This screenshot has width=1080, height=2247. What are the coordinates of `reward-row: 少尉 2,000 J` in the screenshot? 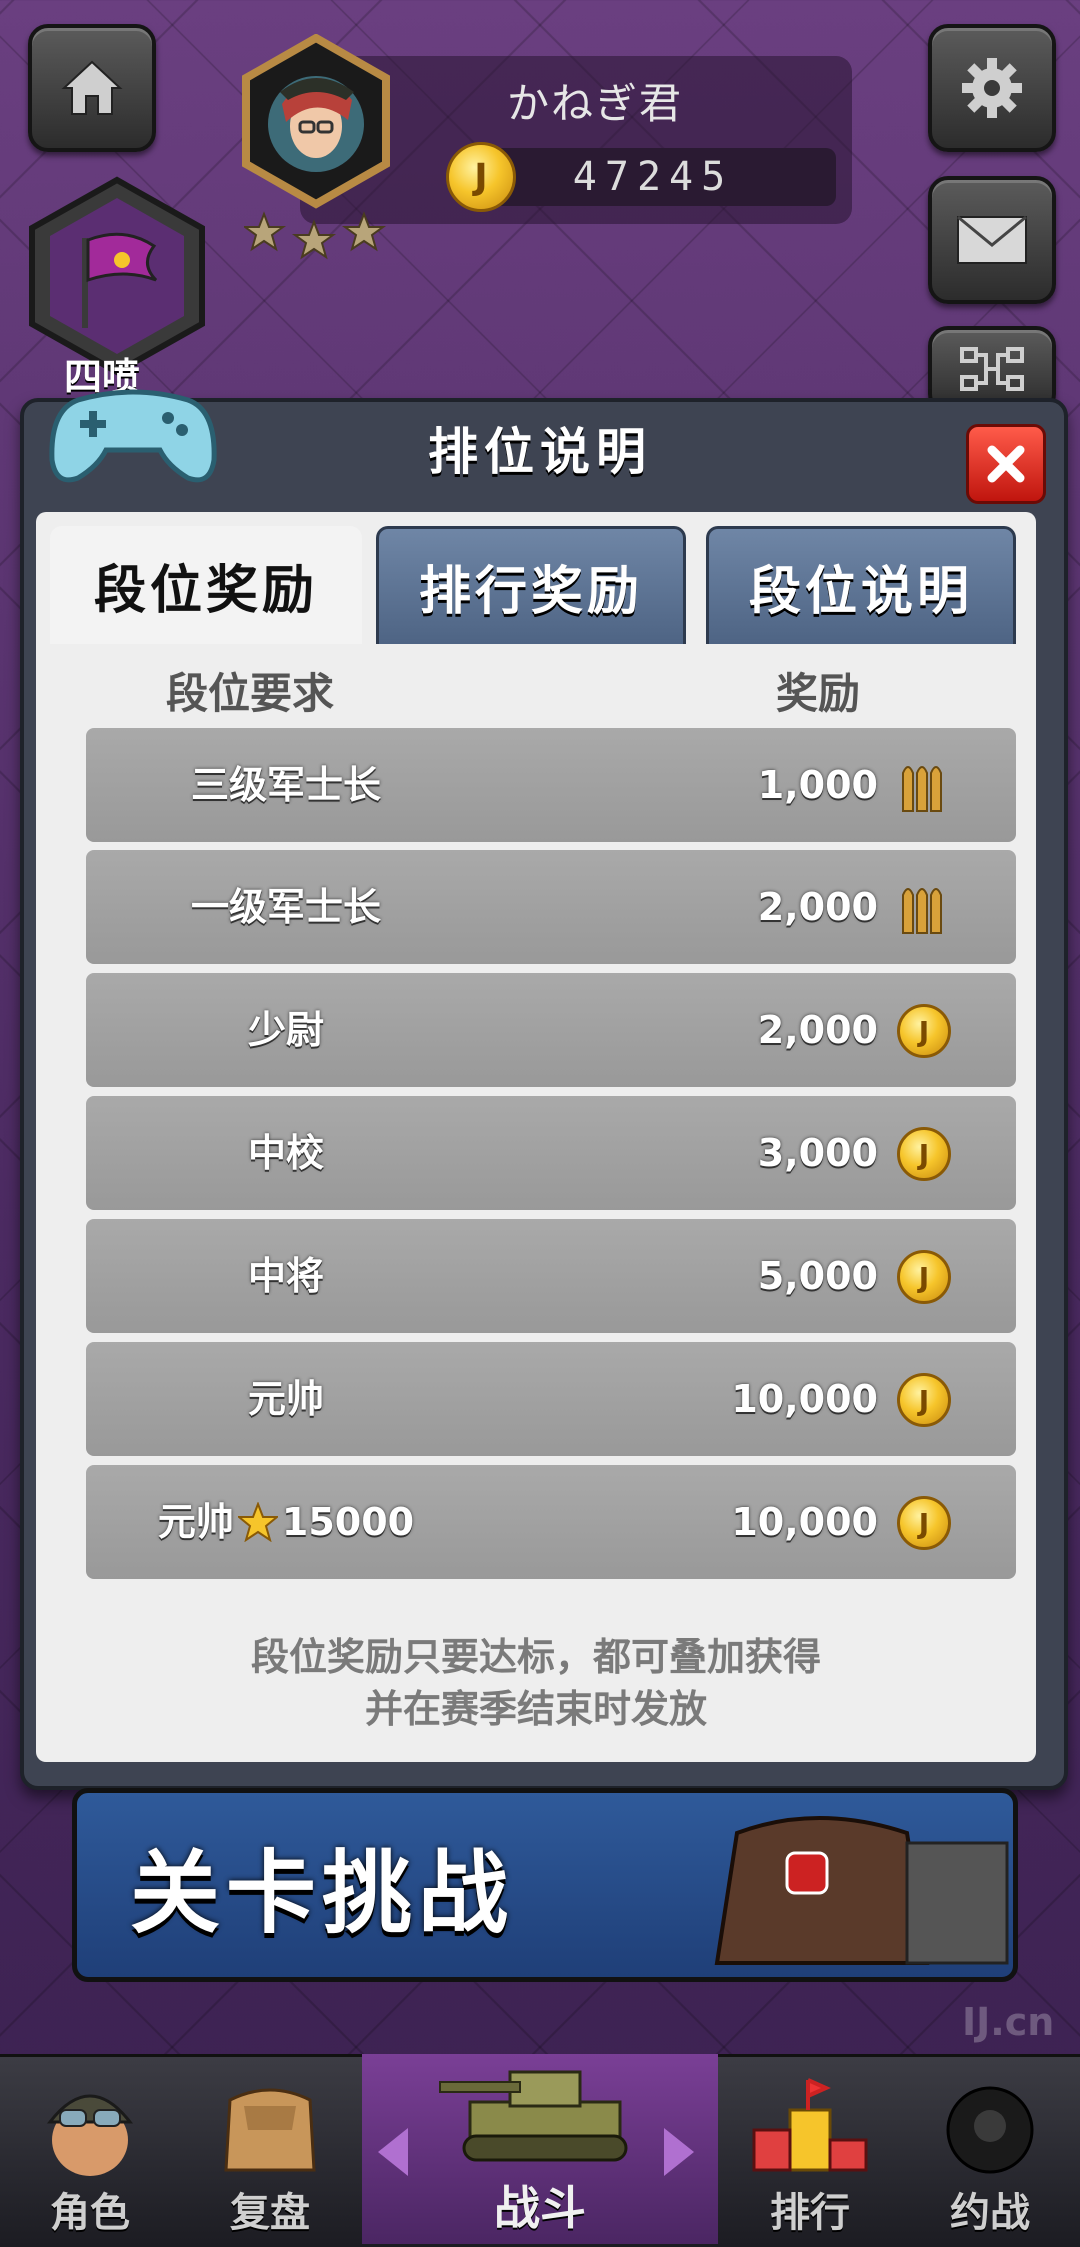 It's located at (551, 1030).